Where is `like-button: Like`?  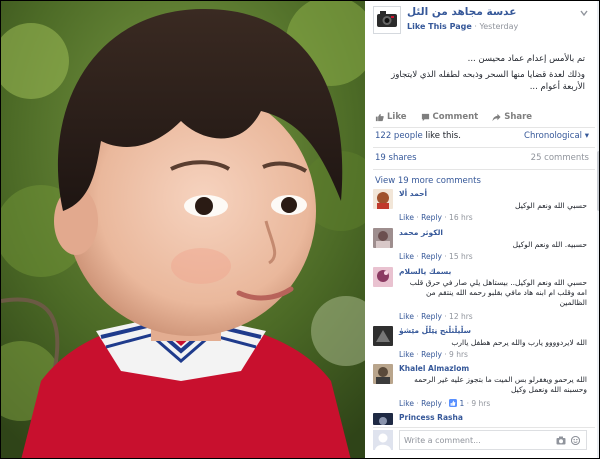
like-button: Like is located at coordinates (391, 117).